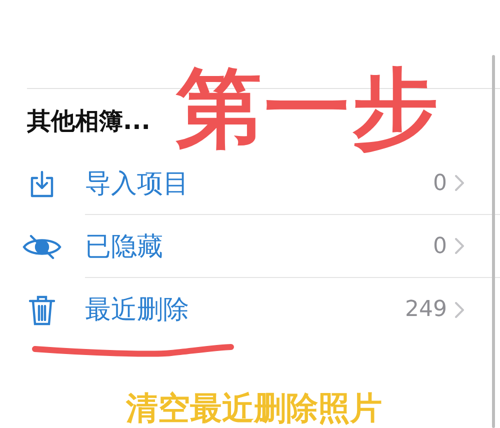  What do you see at coordinates (245, 309) in the screenshot?
I see `album-link: 最近删除` at bounding box center [245, 309].